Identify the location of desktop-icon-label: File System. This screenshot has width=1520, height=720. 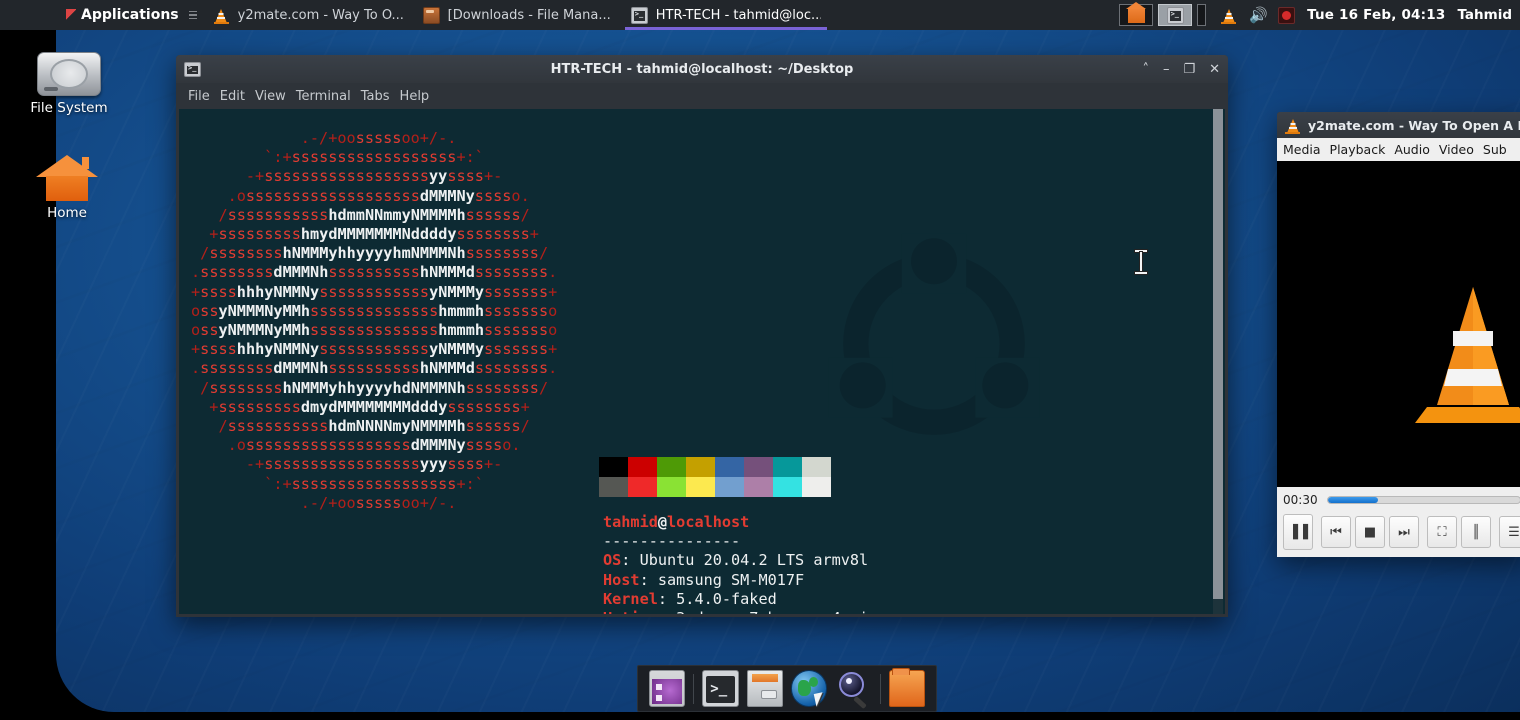
(69, 108).